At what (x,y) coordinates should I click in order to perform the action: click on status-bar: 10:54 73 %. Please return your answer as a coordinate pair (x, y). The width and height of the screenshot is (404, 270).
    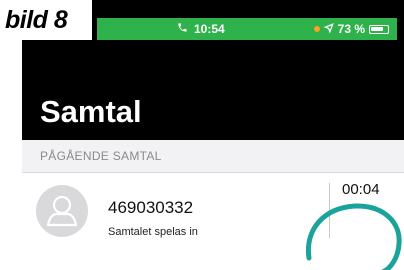
    Looking at the image, I should click on (247, 29).